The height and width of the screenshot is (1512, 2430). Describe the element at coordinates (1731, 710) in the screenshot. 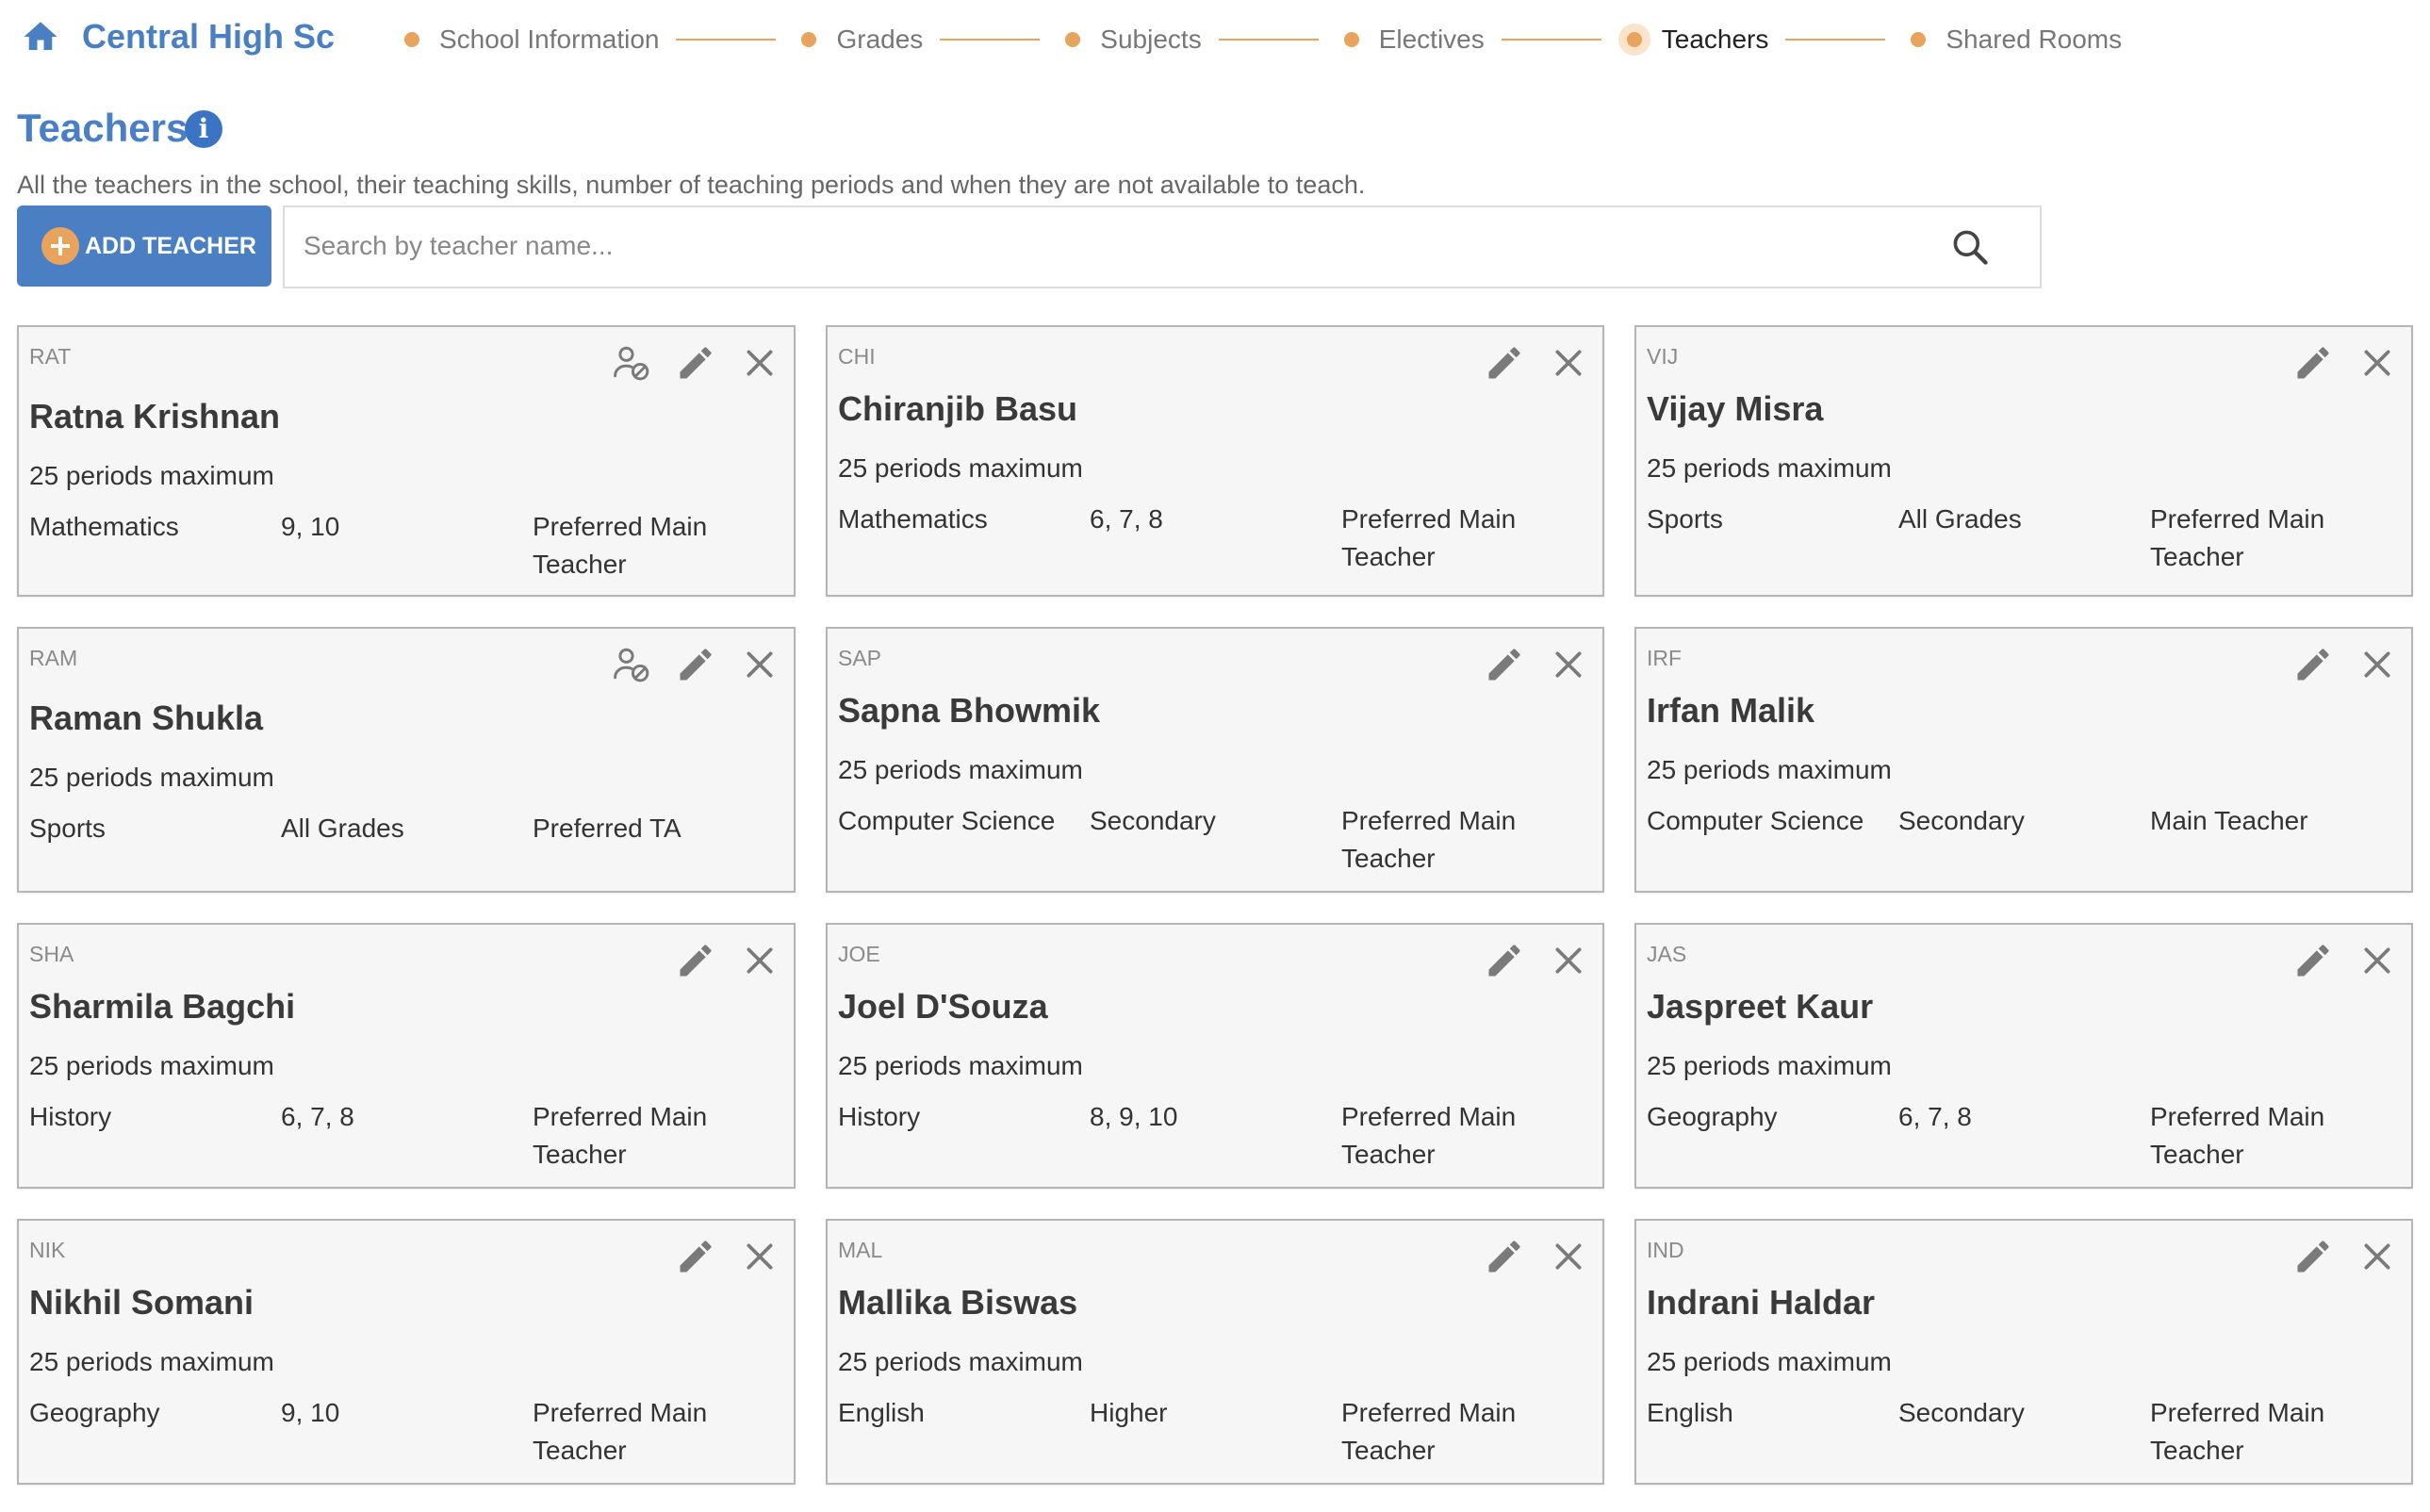

I see `teacher-name: Irfan Malik` at that location.